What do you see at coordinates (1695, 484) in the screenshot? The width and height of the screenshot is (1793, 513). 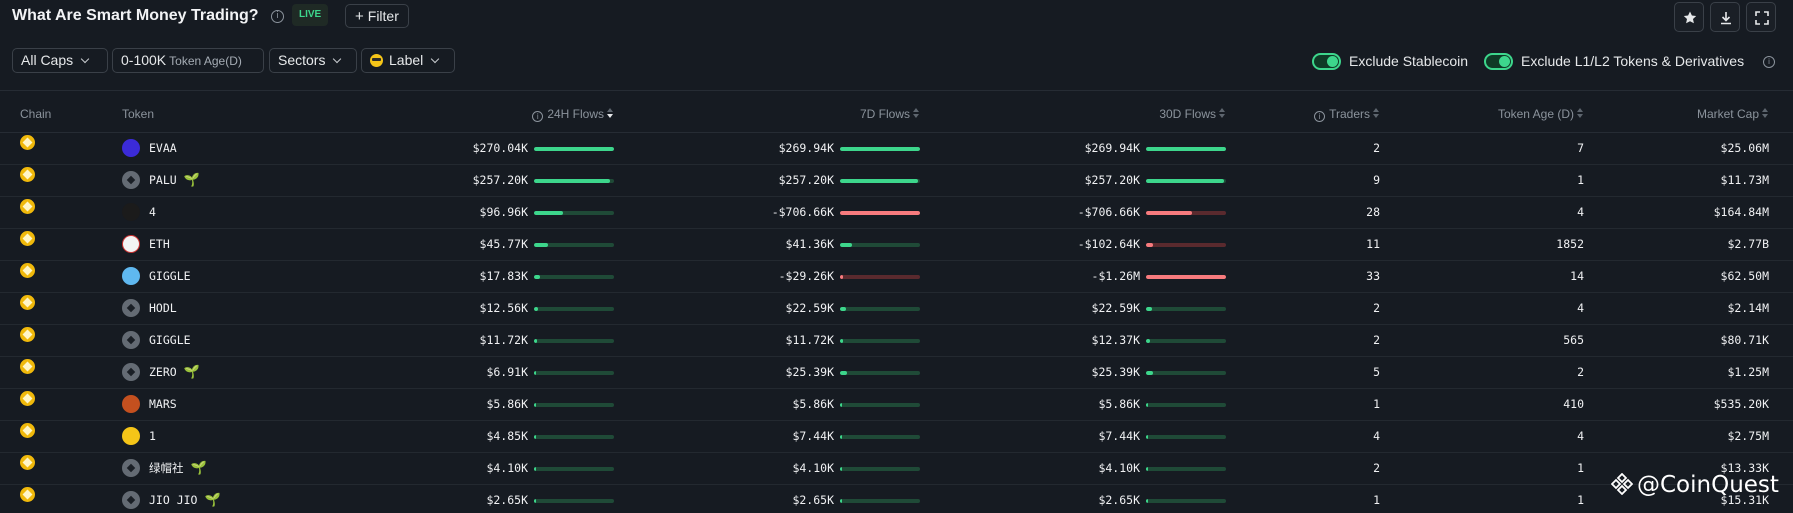 I see `watermark: @CoinQuest` at bounding box center [1695, 484].